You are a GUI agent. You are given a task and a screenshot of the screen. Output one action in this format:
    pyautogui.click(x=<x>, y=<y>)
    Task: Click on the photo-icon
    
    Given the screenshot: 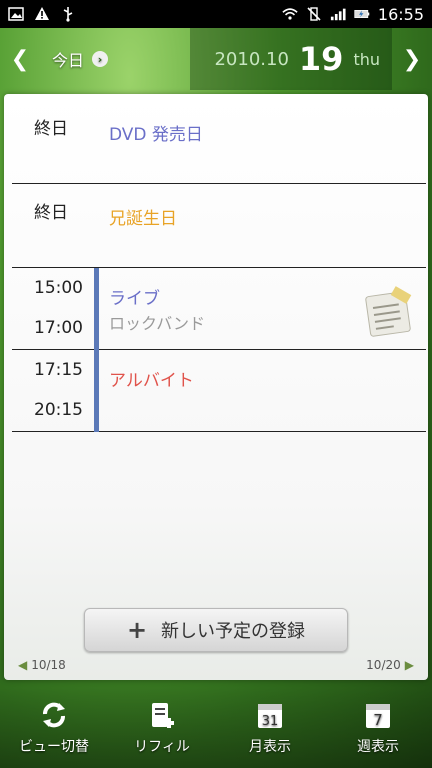 What is the action you would take?
    pyautogui.click(x=16, y=14)
    